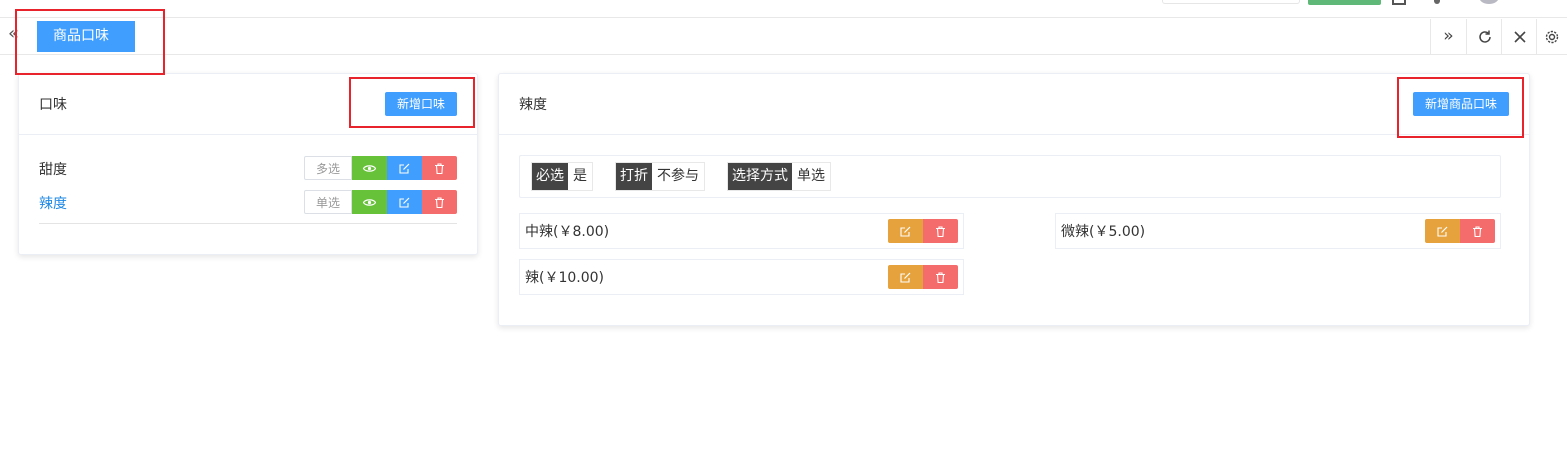  Describe the element at coordinates (741, 277) in the screenshot. I see `flavor-option: 辣(￥10.00)` at that location.